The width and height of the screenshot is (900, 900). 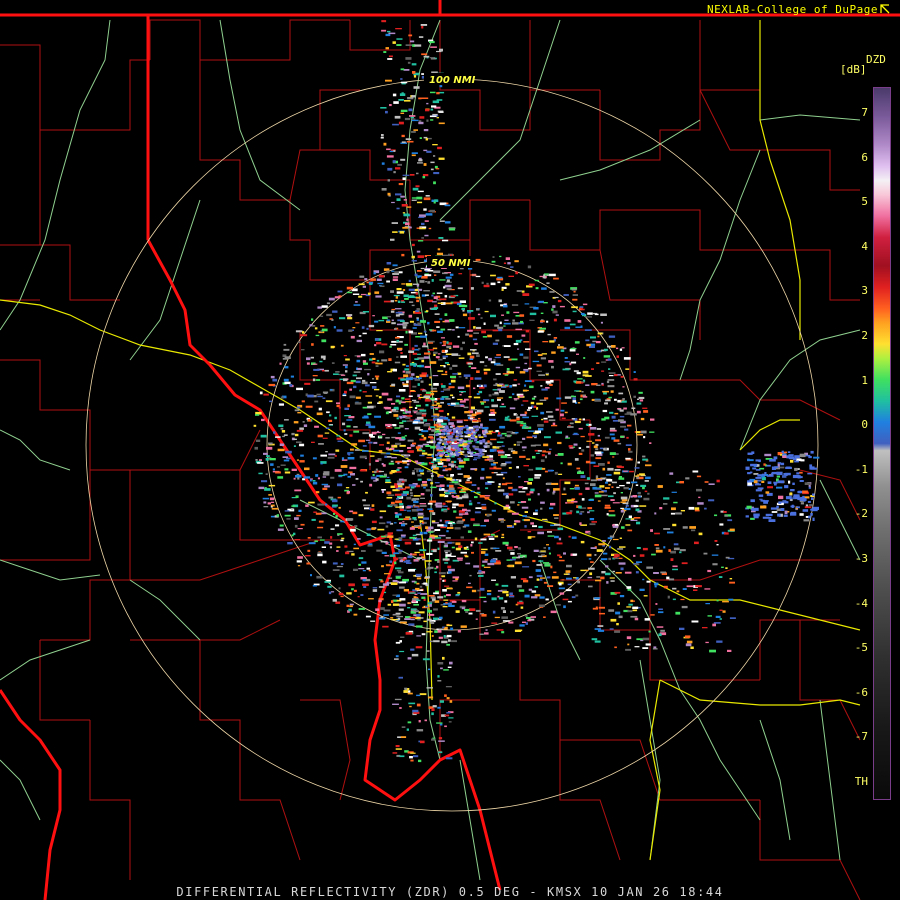 What do you see at coordinates (861, 469) in the screenshot?
I see `legend-tick-label: -1` at bounding box center [861, 469].